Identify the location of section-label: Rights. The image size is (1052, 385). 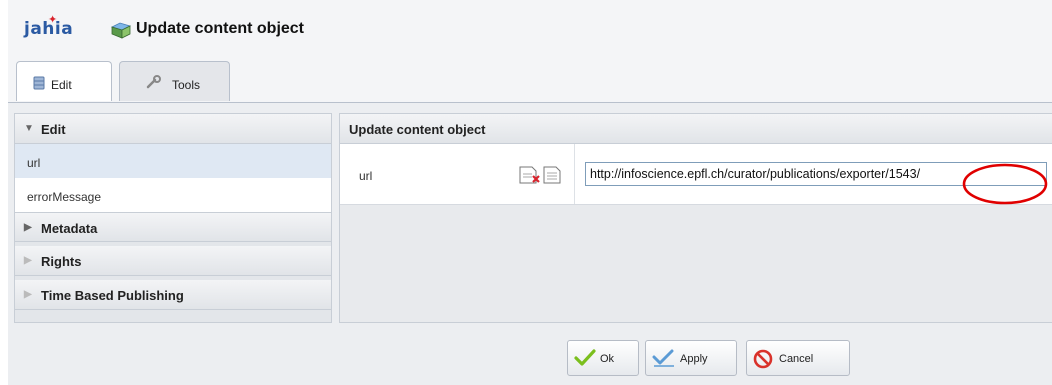
(61, 261).